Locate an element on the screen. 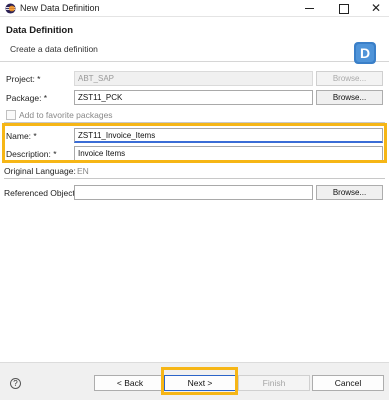 Image resolution: width=389 pixels, height=400 pixels. eclipse-app-icon is located at coordinates (10, 8).